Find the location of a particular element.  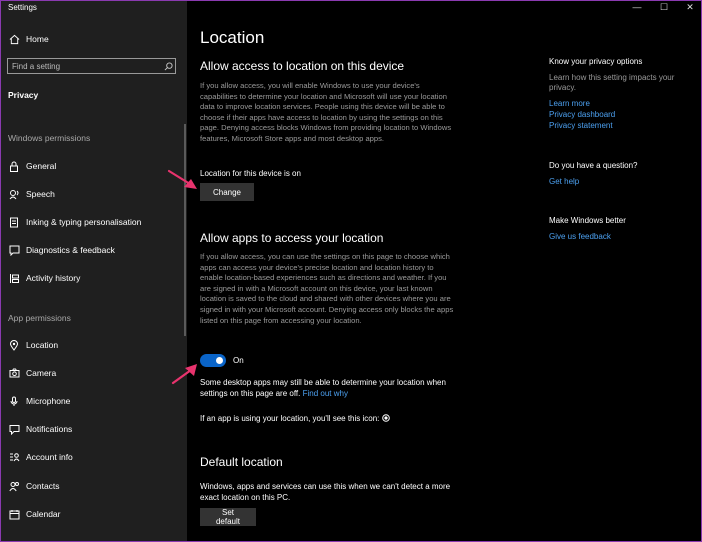

sidebar-item-label: Calendar is located at coordinates (43, 514).